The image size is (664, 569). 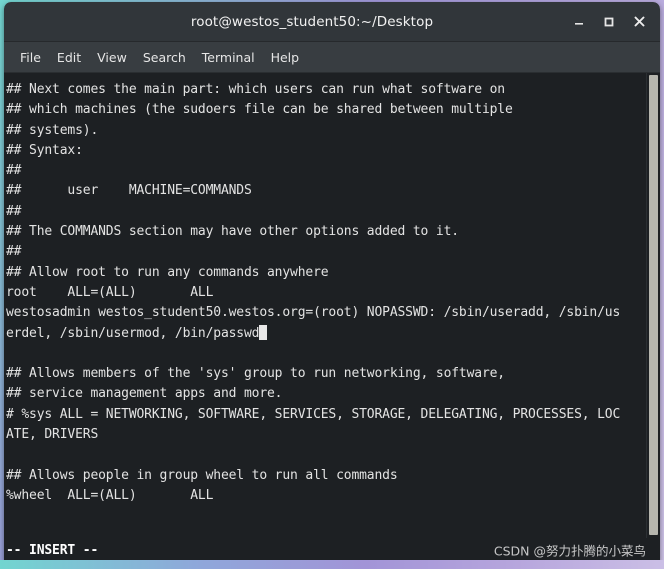 I want to click on desktop-bottom-strip, so click(x=332, y=564).